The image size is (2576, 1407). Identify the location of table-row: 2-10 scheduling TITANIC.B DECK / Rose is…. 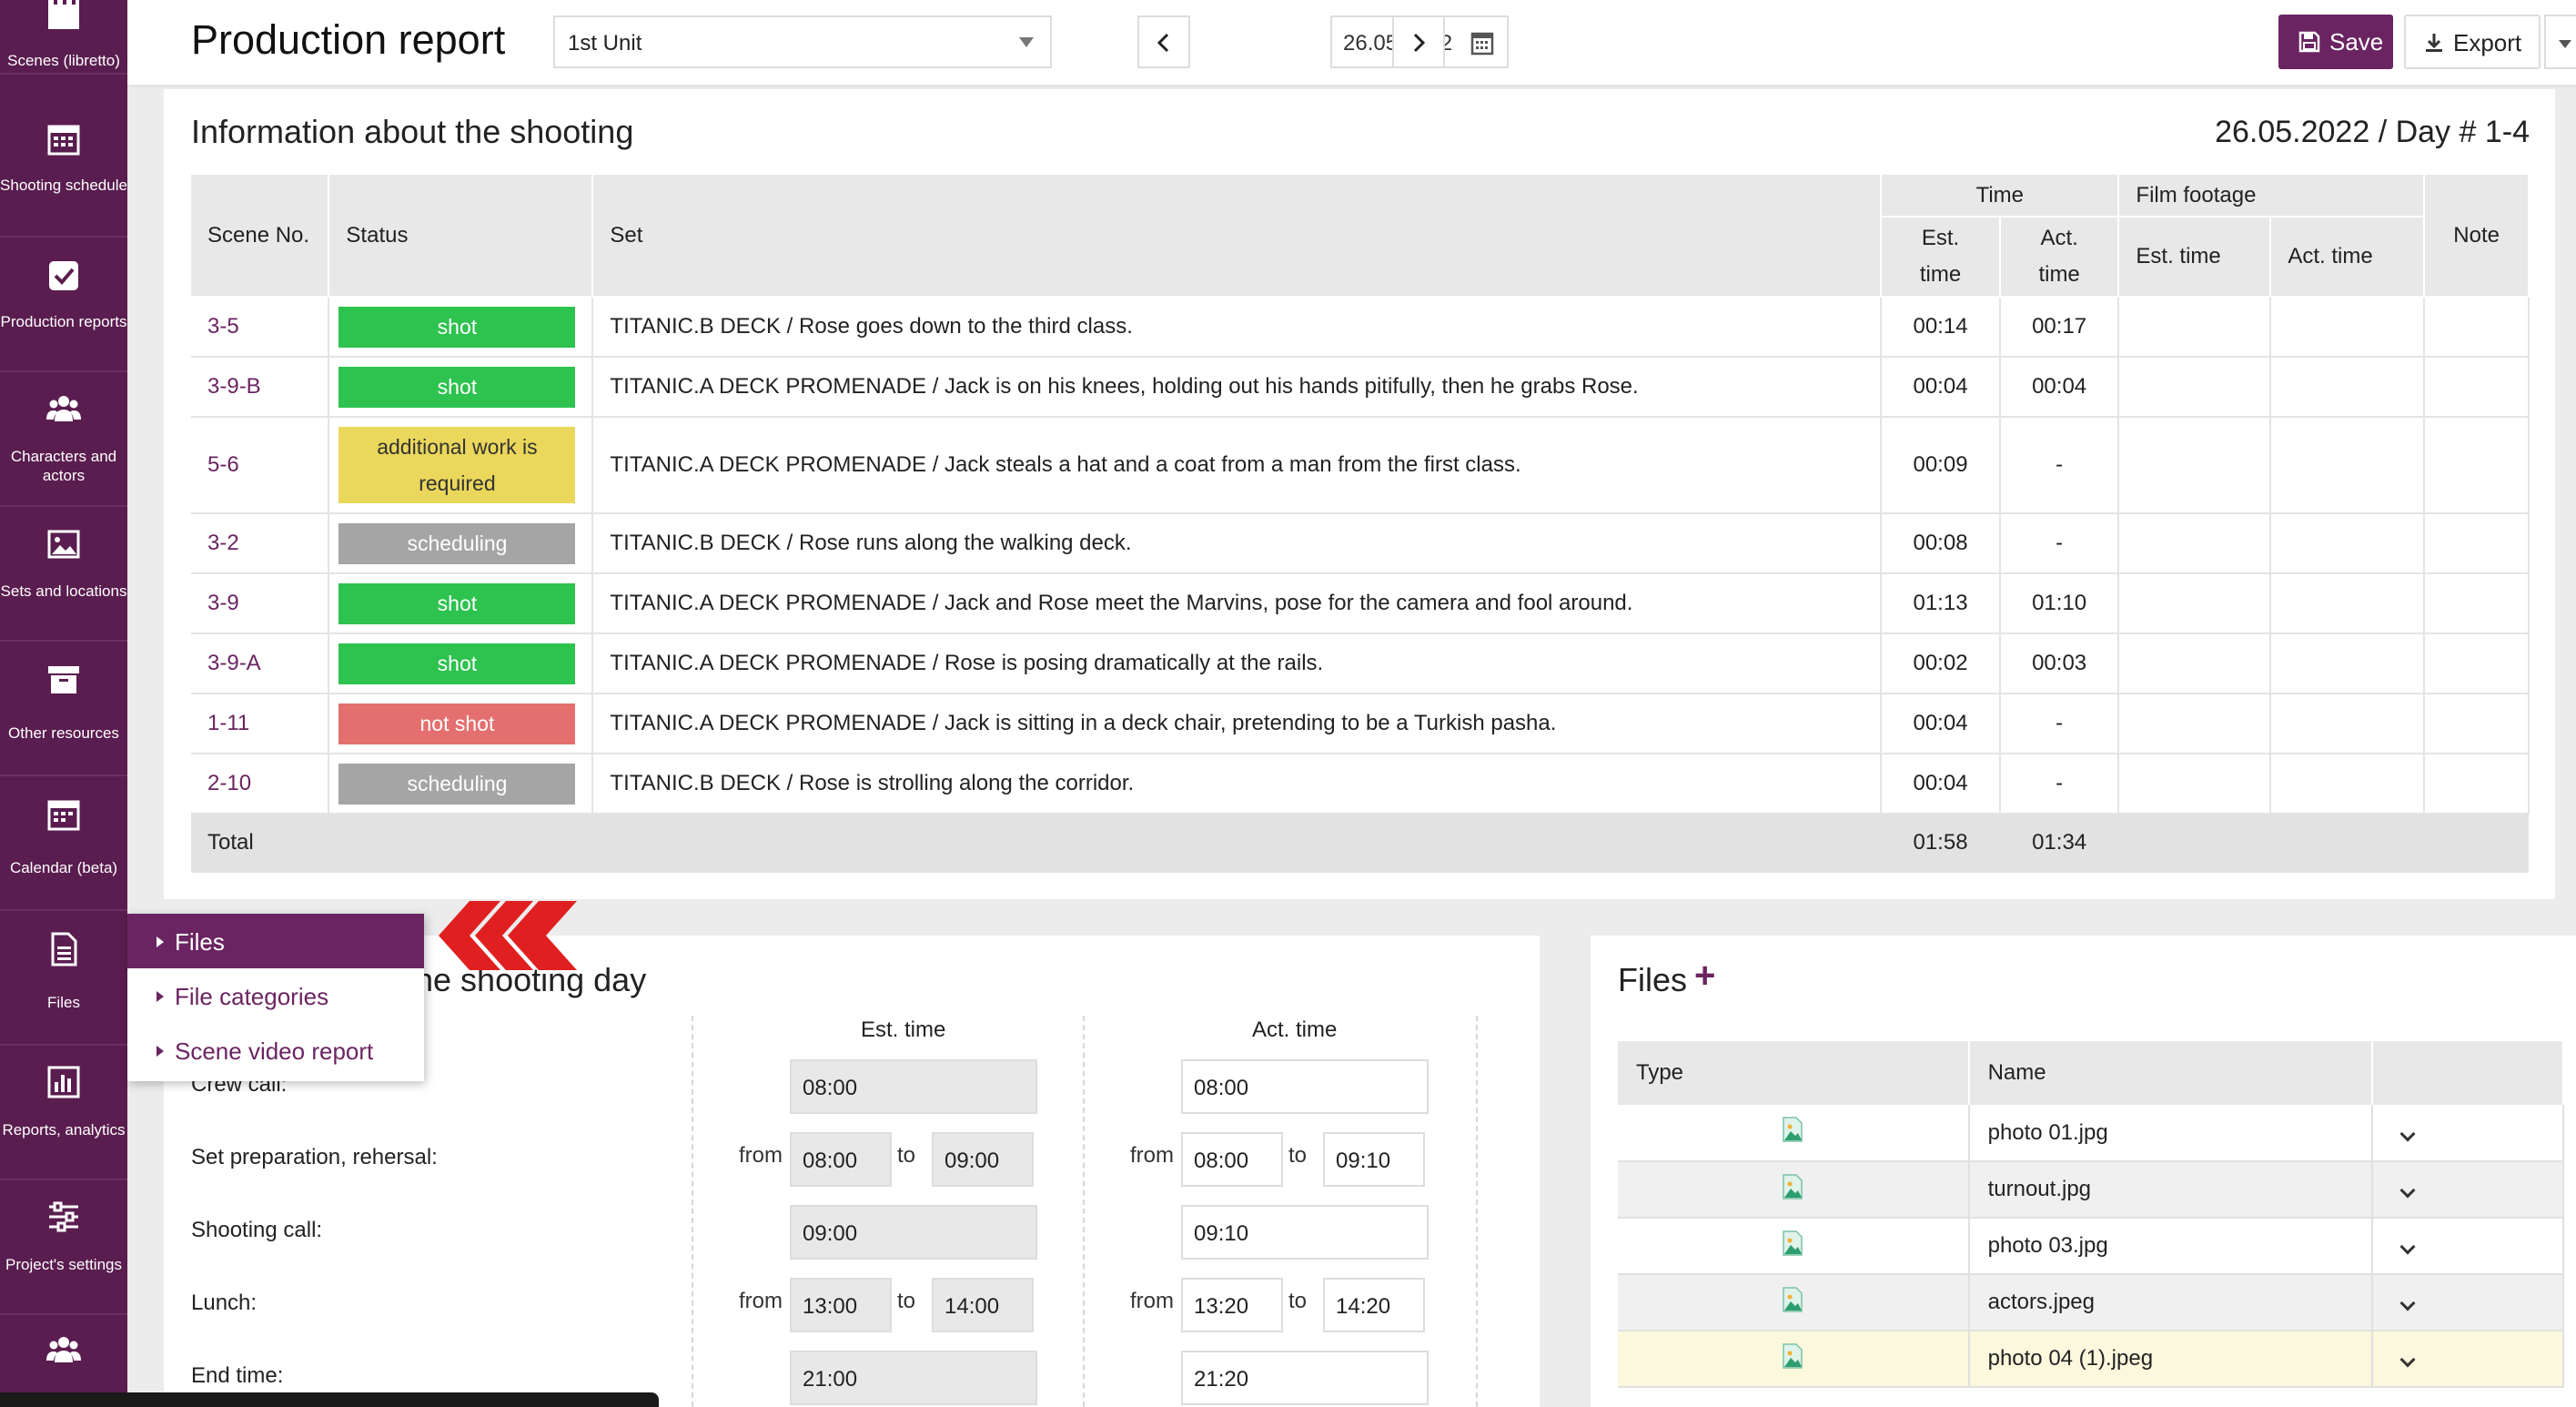
(1360, 784).